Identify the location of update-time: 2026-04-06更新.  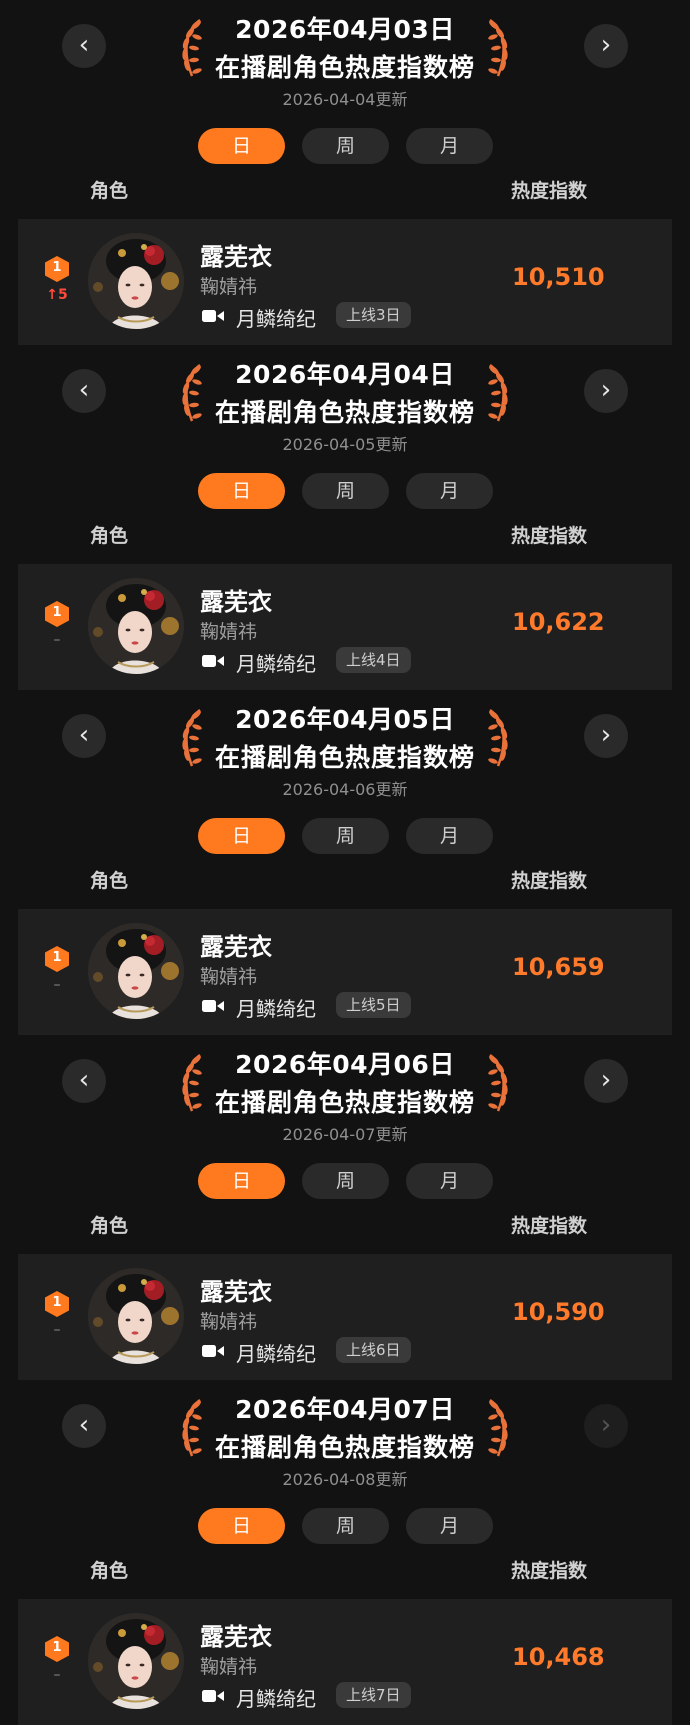
(345, 789).